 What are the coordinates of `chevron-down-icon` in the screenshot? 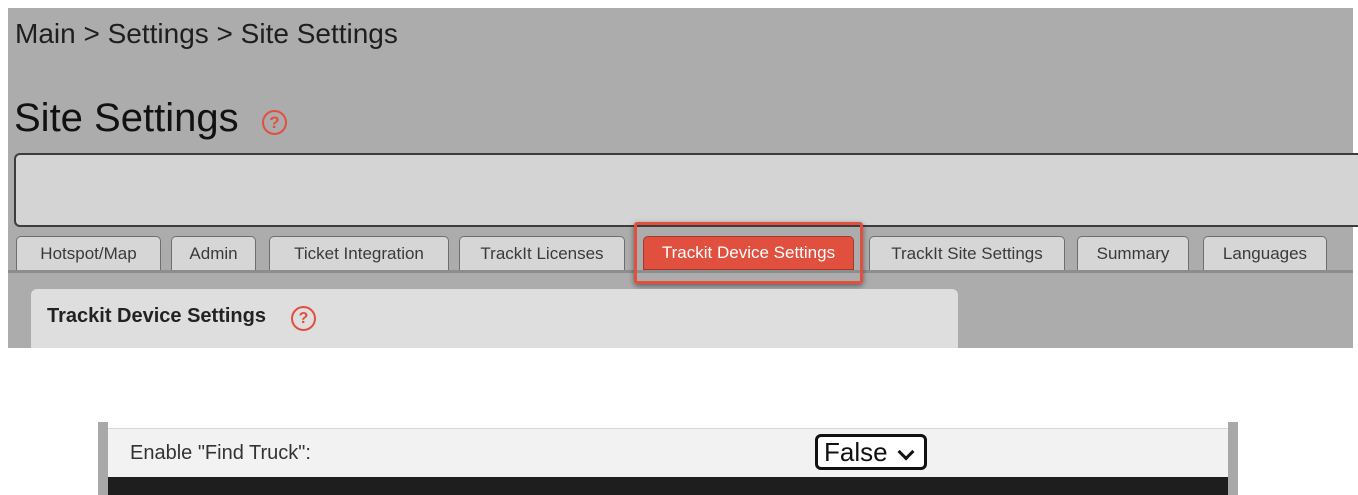 It's located at (906, 452).